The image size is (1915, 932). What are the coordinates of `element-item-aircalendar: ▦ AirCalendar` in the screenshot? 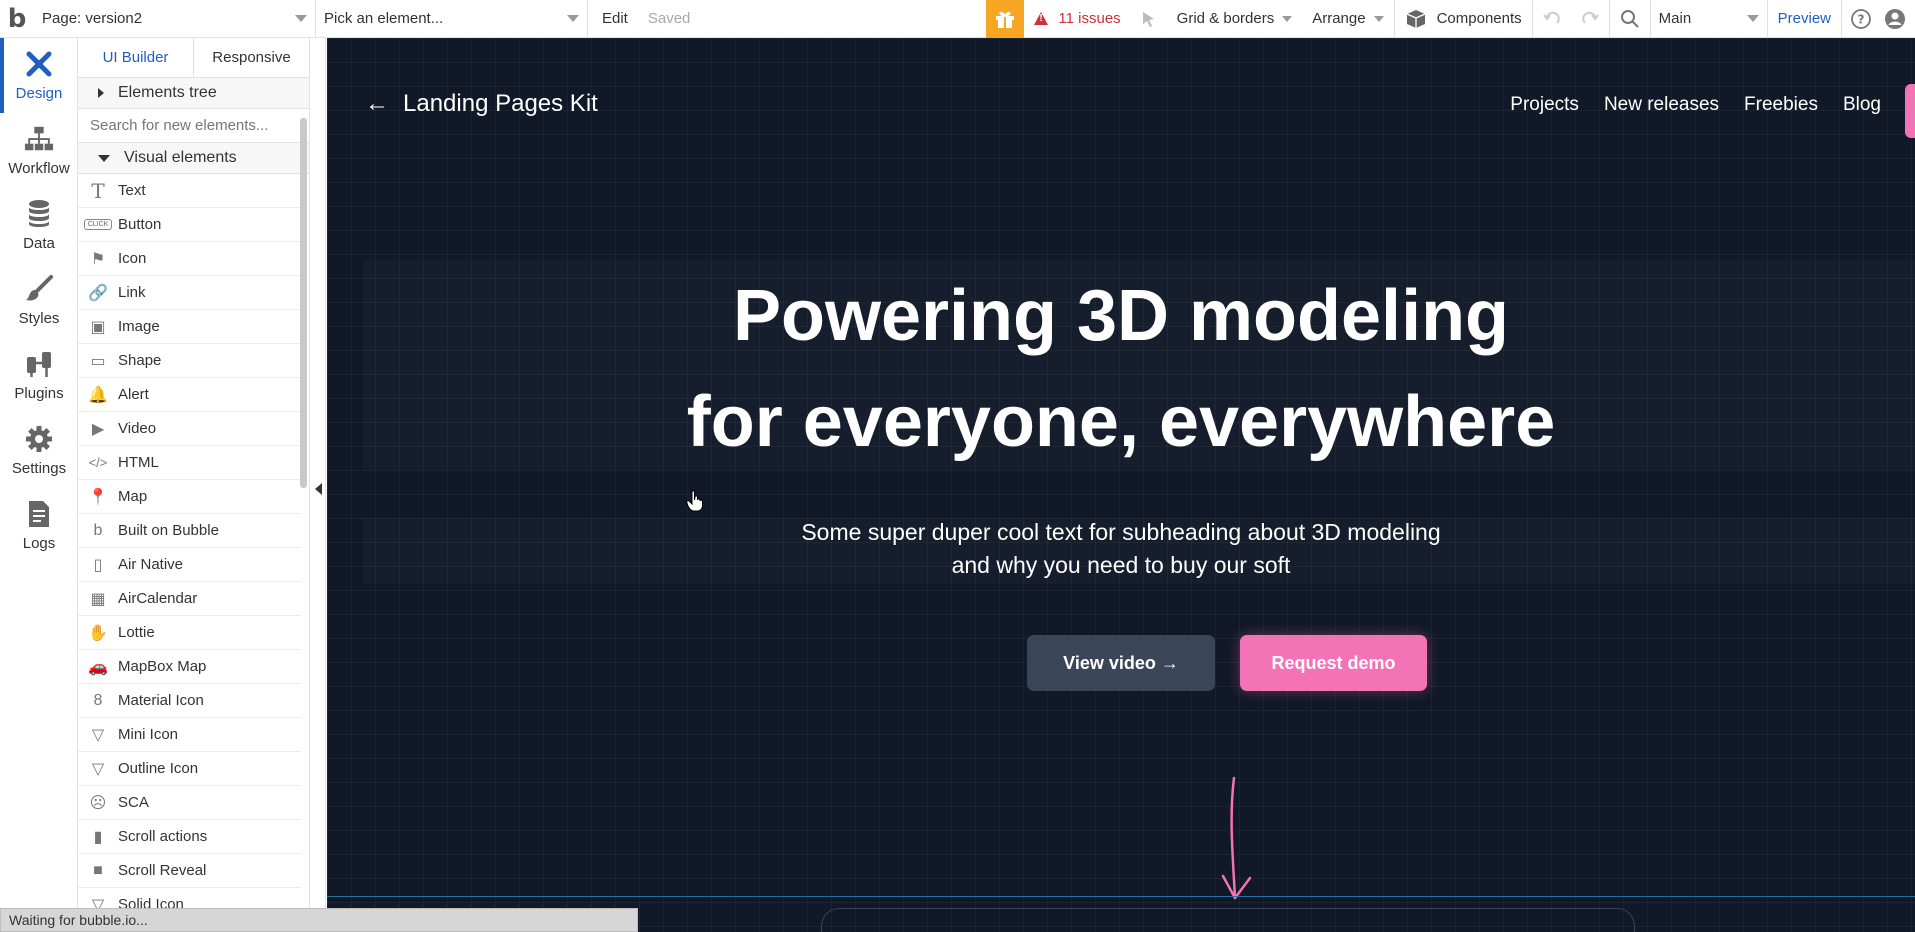 It's located at (189, 599).